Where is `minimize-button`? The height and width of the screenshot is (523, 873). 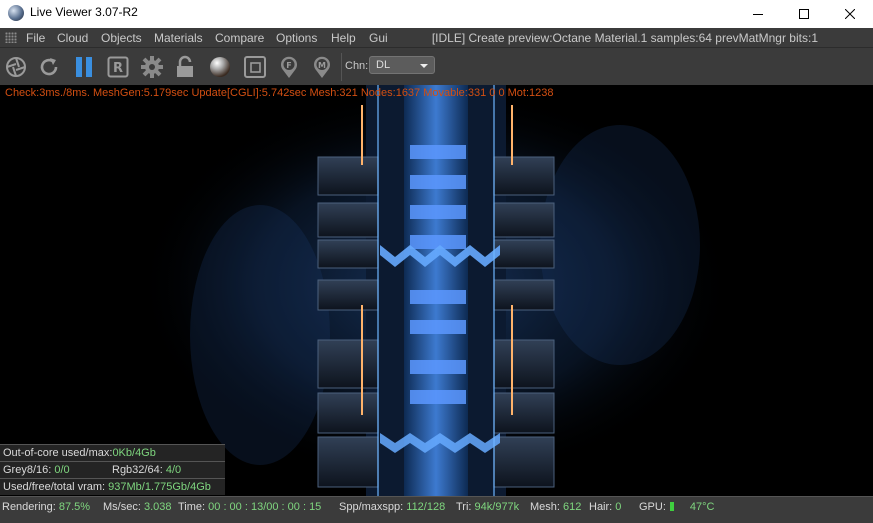 minimize-button is located at coordinates (758, 14).